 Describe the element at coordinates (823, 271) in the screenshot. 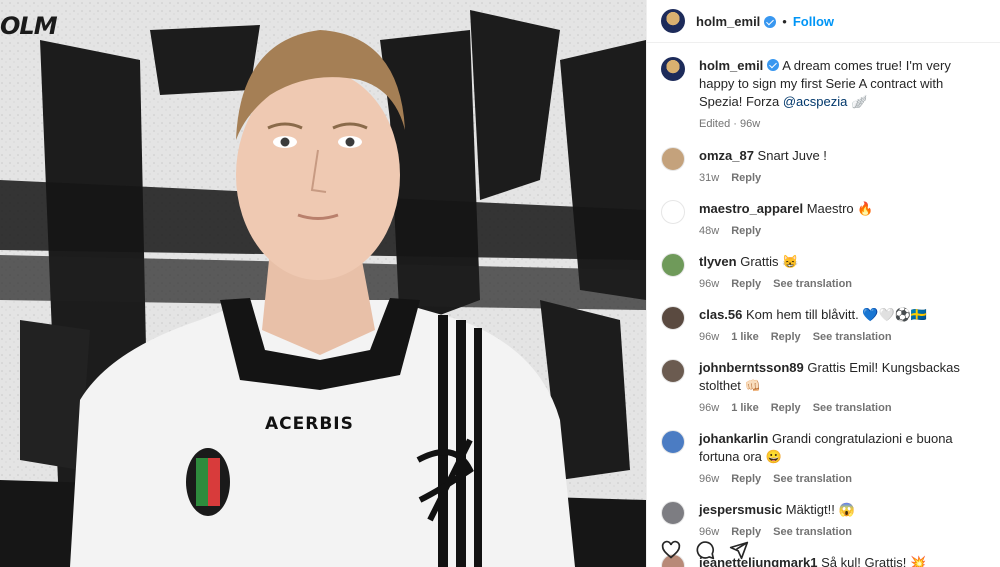

I see `comment-item: tlyven Grattis 😸 96w Reply See translation` at that location.